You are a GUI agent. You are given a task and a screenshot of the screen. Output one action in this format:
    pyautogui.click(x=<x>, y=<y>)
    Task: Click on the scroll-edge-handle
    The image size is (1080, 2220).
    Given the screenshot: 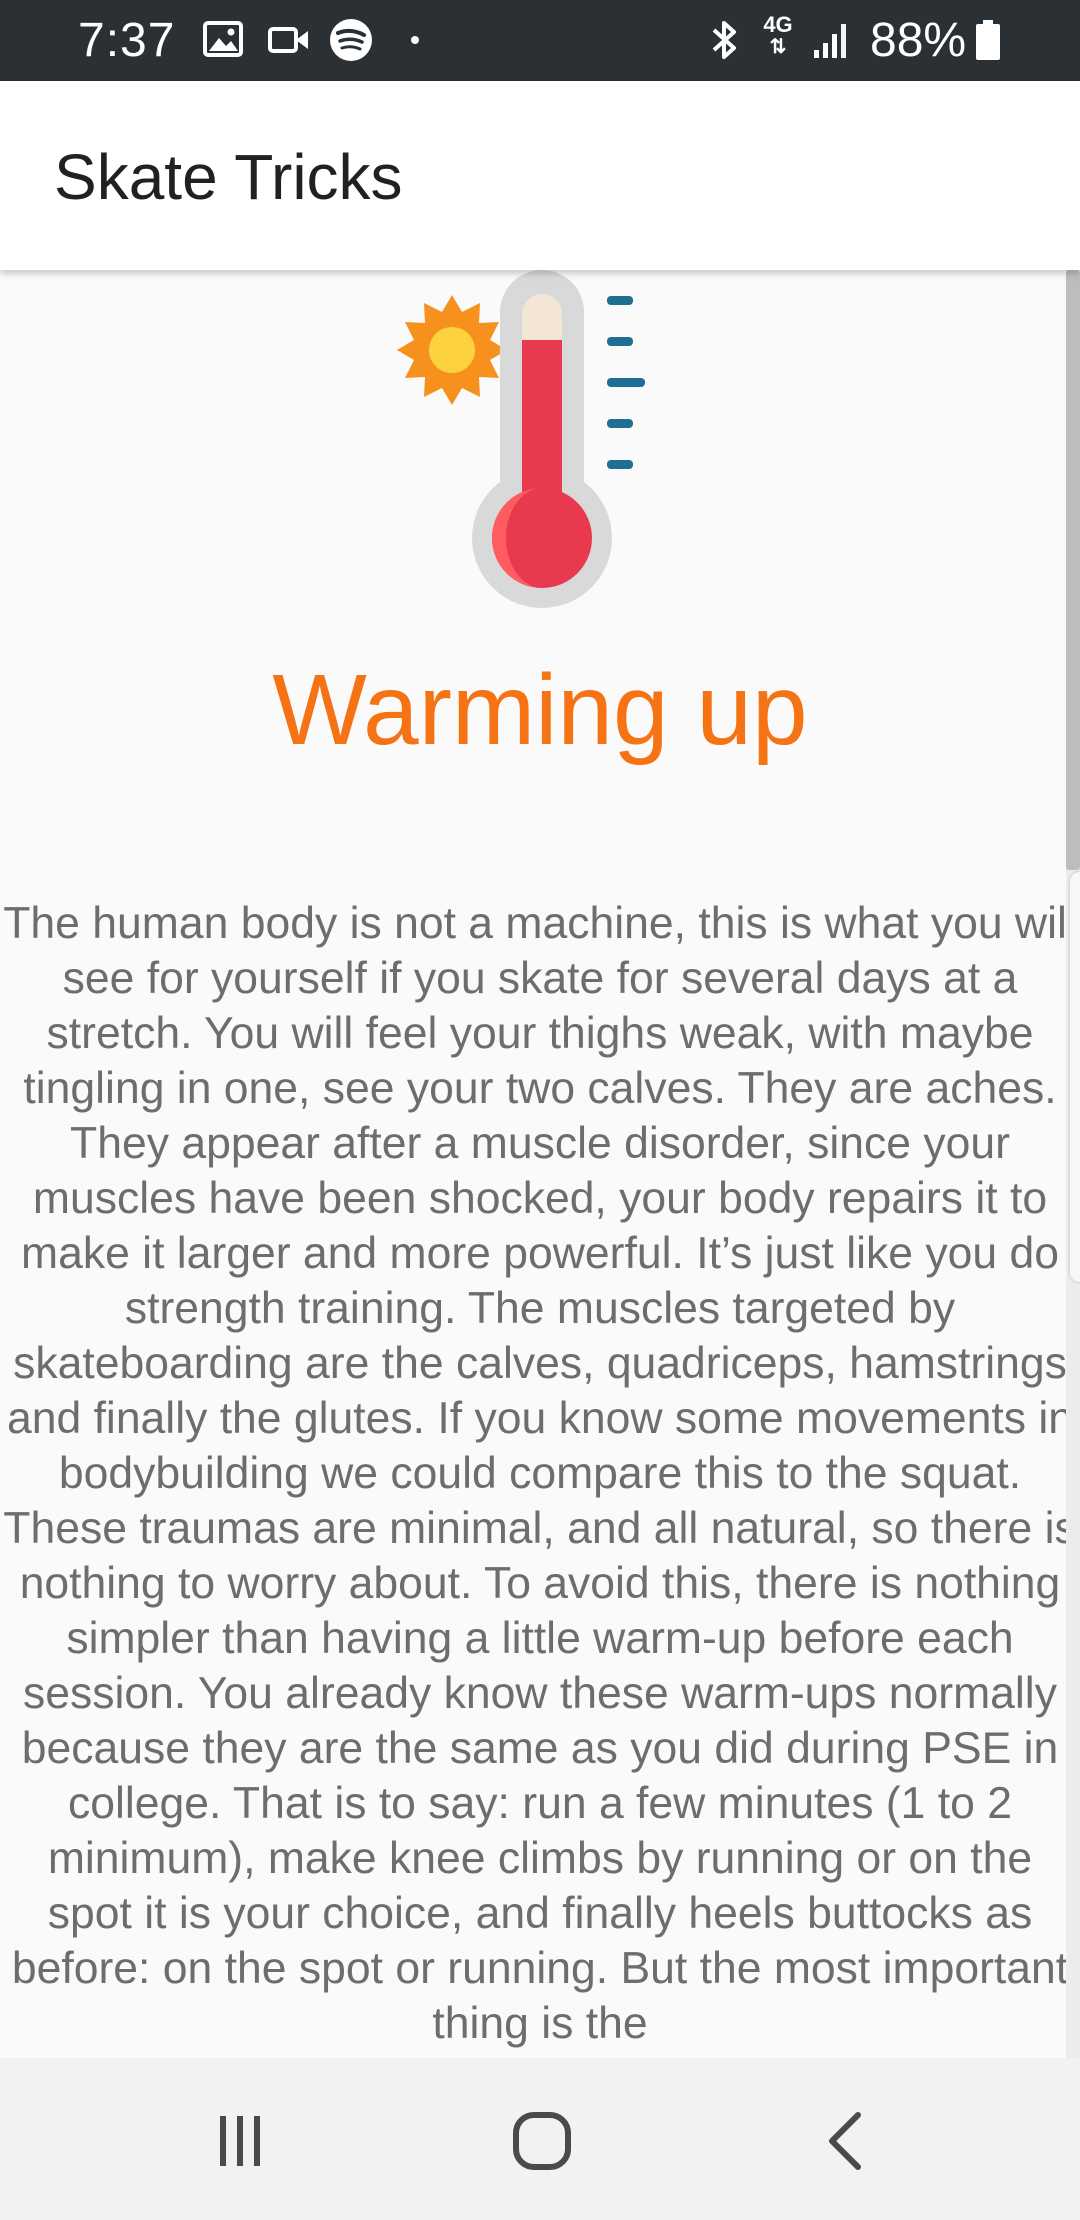 What is the action you would take?
    pyautogui.click(x=1074, y=1077)
    